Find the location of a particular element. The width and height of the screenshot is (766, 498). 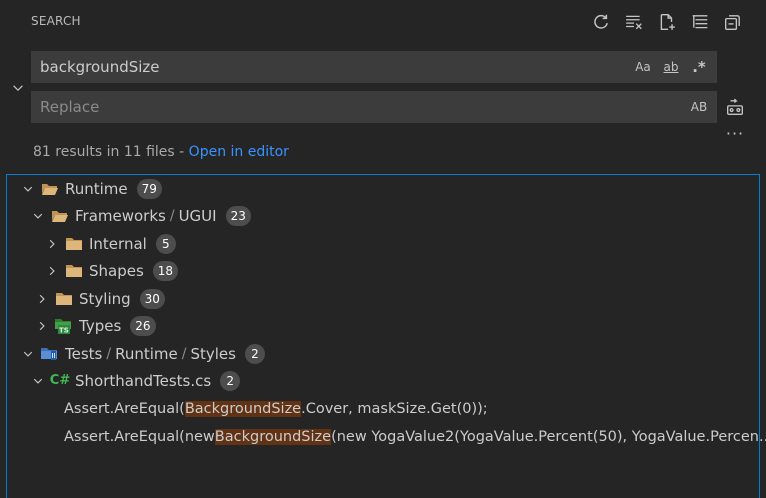

search-input is located at coordinates (341, 67).